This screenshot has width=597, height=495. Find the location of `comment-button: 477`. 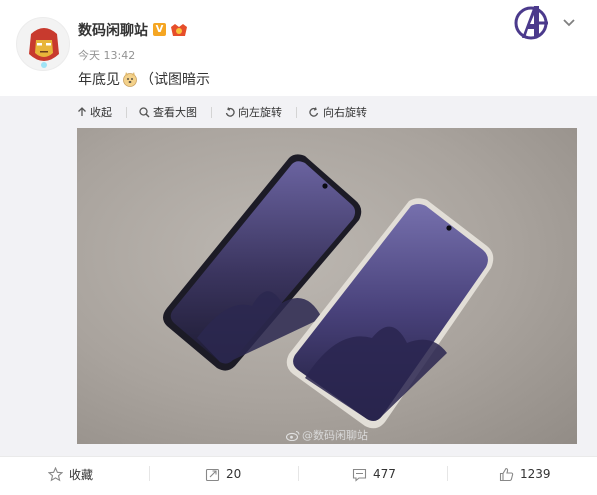

comment-button: 477 is located at coordinates (374, 474).